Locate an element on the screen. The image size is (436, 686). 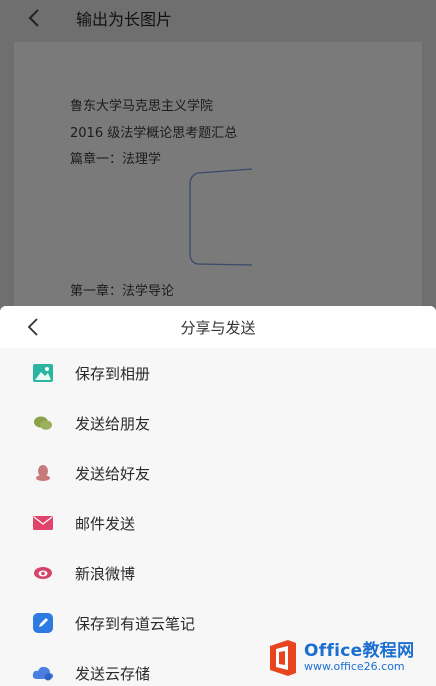
document-line: 鲁东大学马克思主义学院 is located at coordinates (142, 106).